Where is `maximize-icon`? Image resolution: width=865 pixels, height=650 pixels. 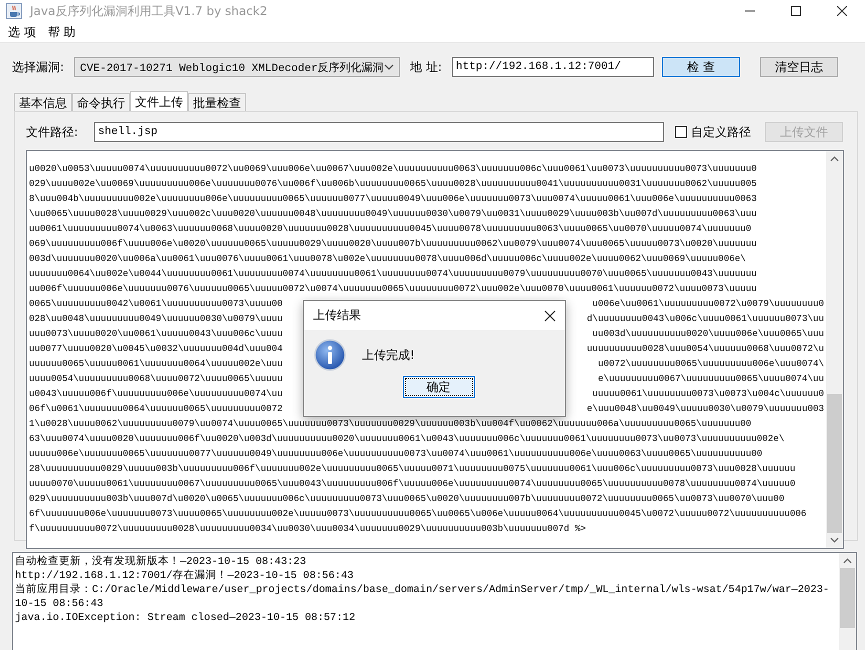 maximize-icon is located at coordinates (796, 11).